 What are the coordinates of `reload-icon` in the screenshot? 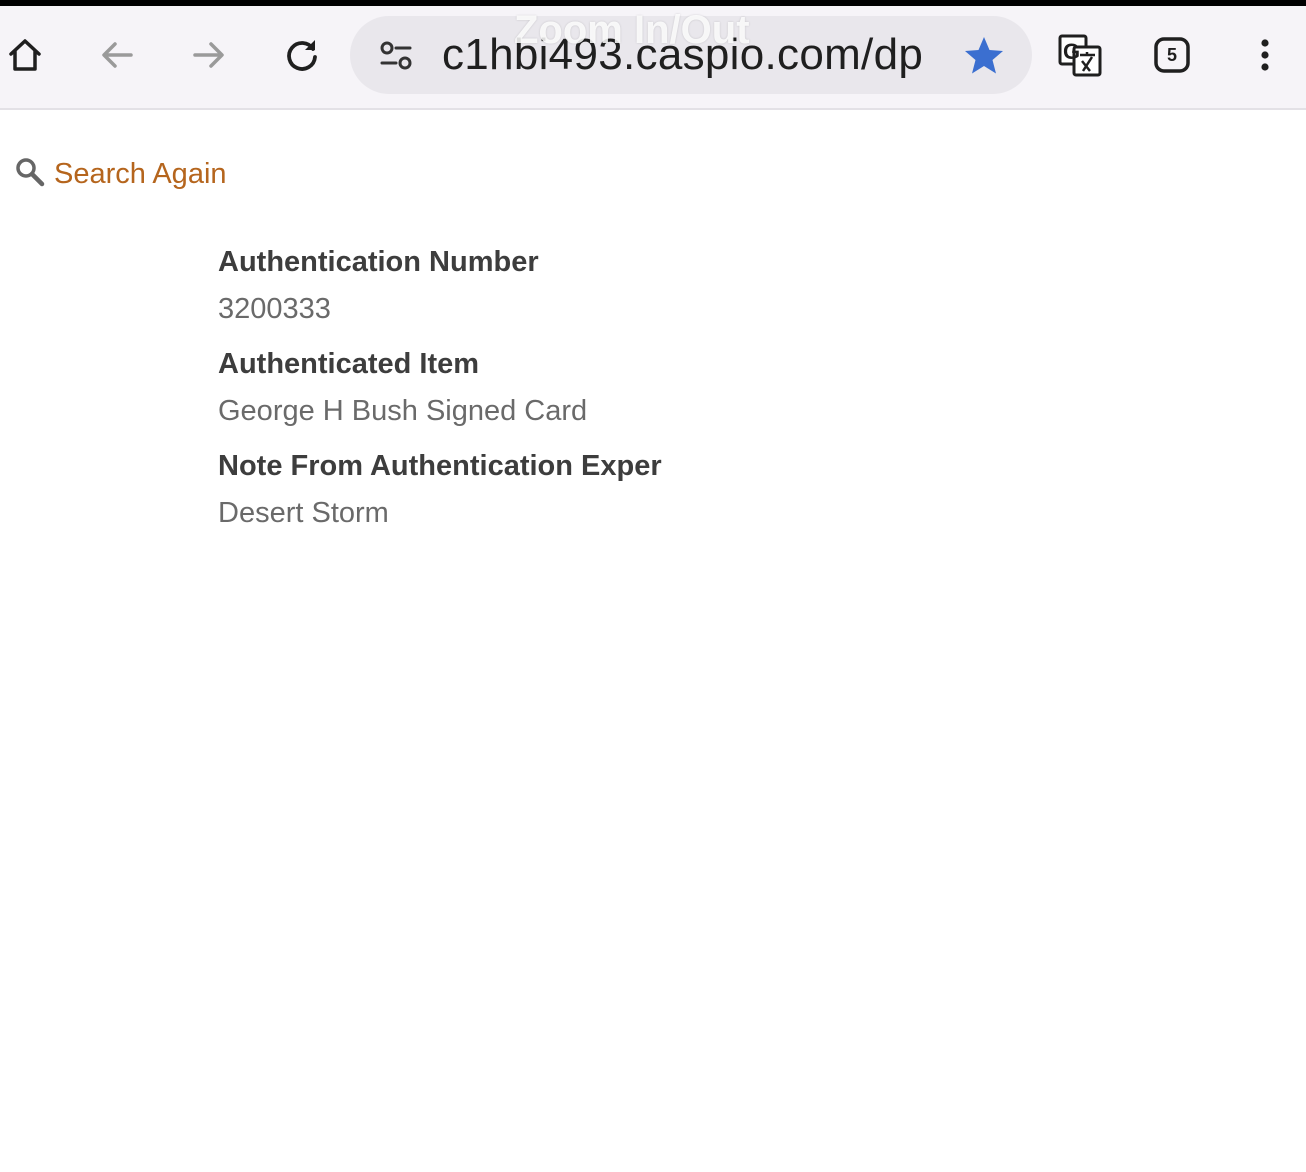 It's located at (302, 55).